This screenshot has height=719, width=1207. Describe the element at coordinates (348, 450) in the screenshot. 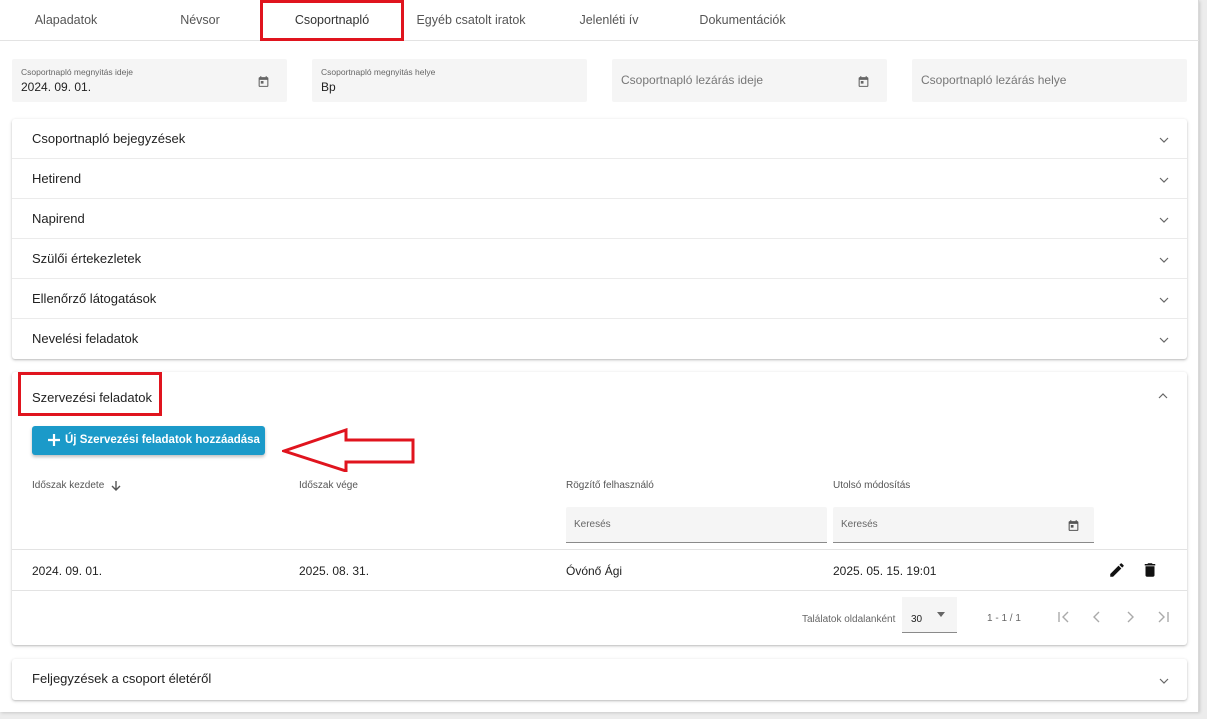

I see `callout-arrow` at that location.